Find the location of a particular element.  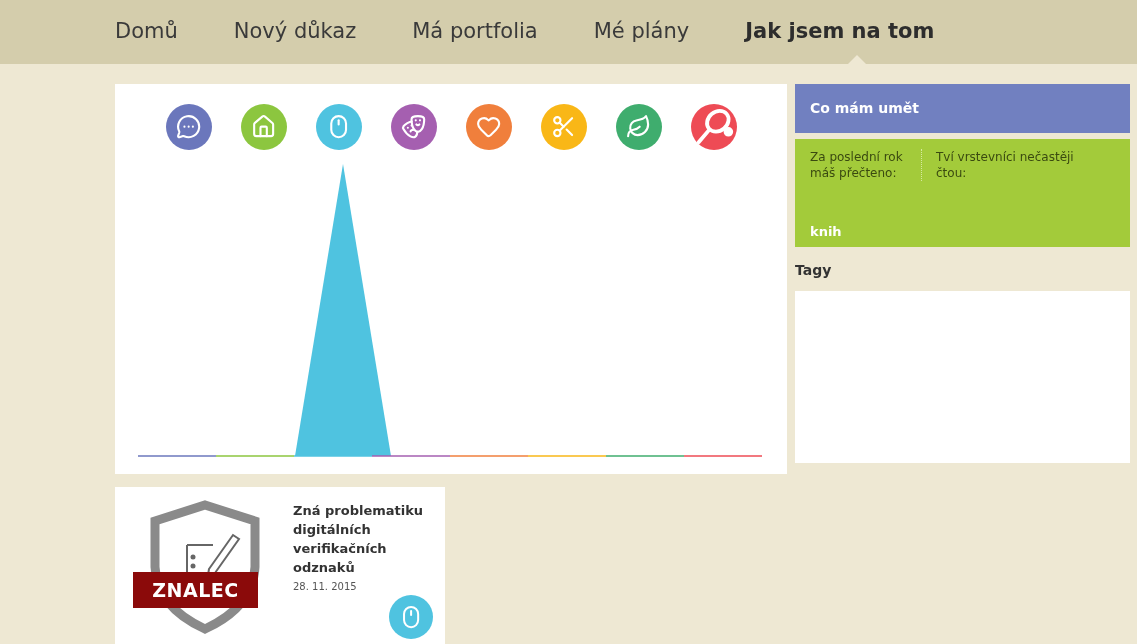

badge-card: ZNALEC Zná problematiku digitálních verifikačních odznaků 28. 11. 2015 is located at coordinates (280, 565).